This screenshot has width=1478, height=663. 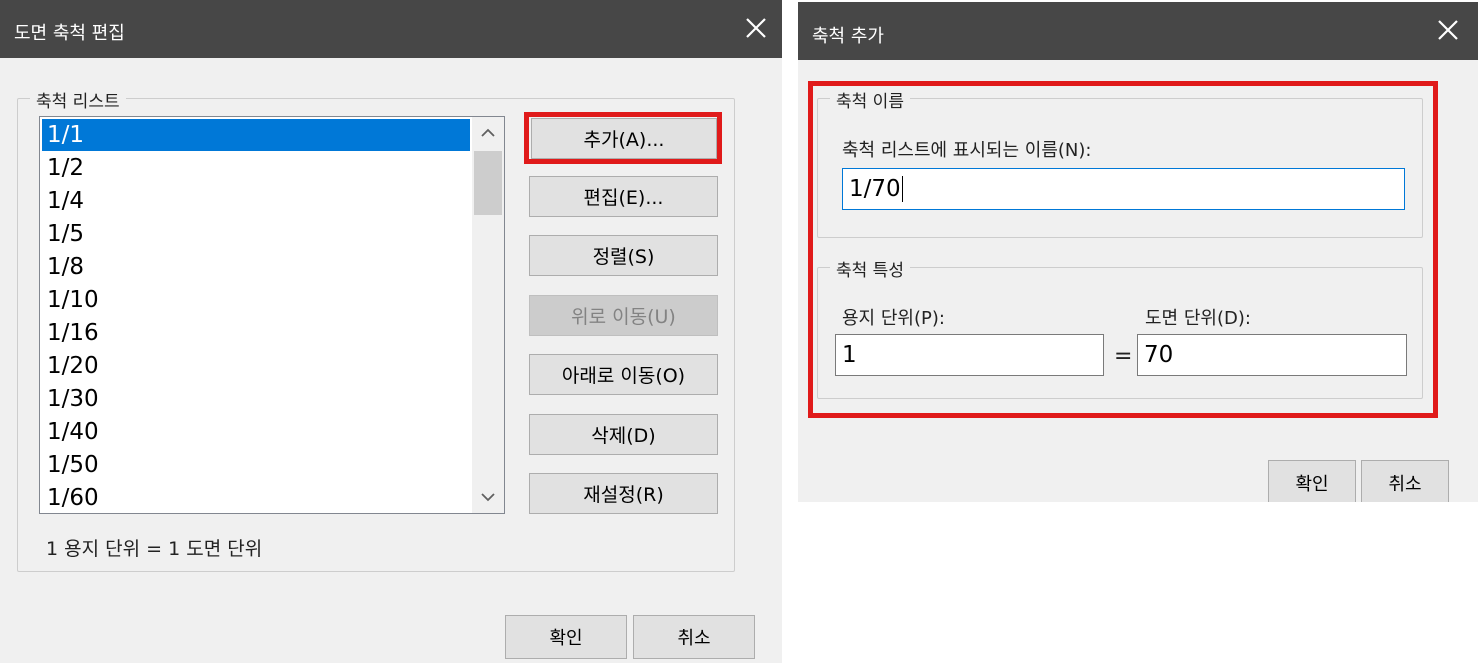 I want to click on move-down-button: 아래로 이동(O), so click(x=623, y=374).